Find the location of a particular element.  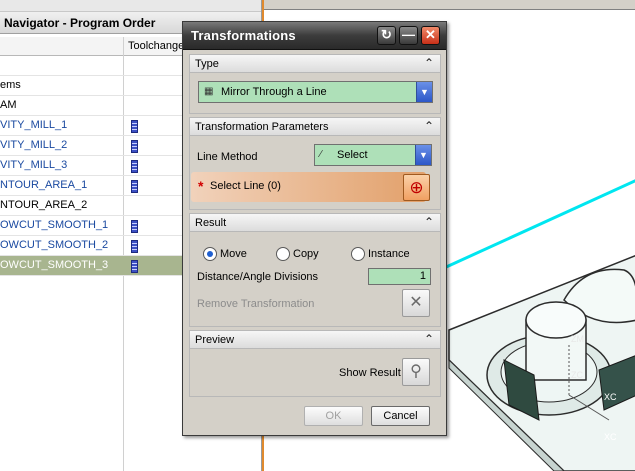

operation-name: OWCUT_SMOOTH_3 is located at coordinates (54, 265).